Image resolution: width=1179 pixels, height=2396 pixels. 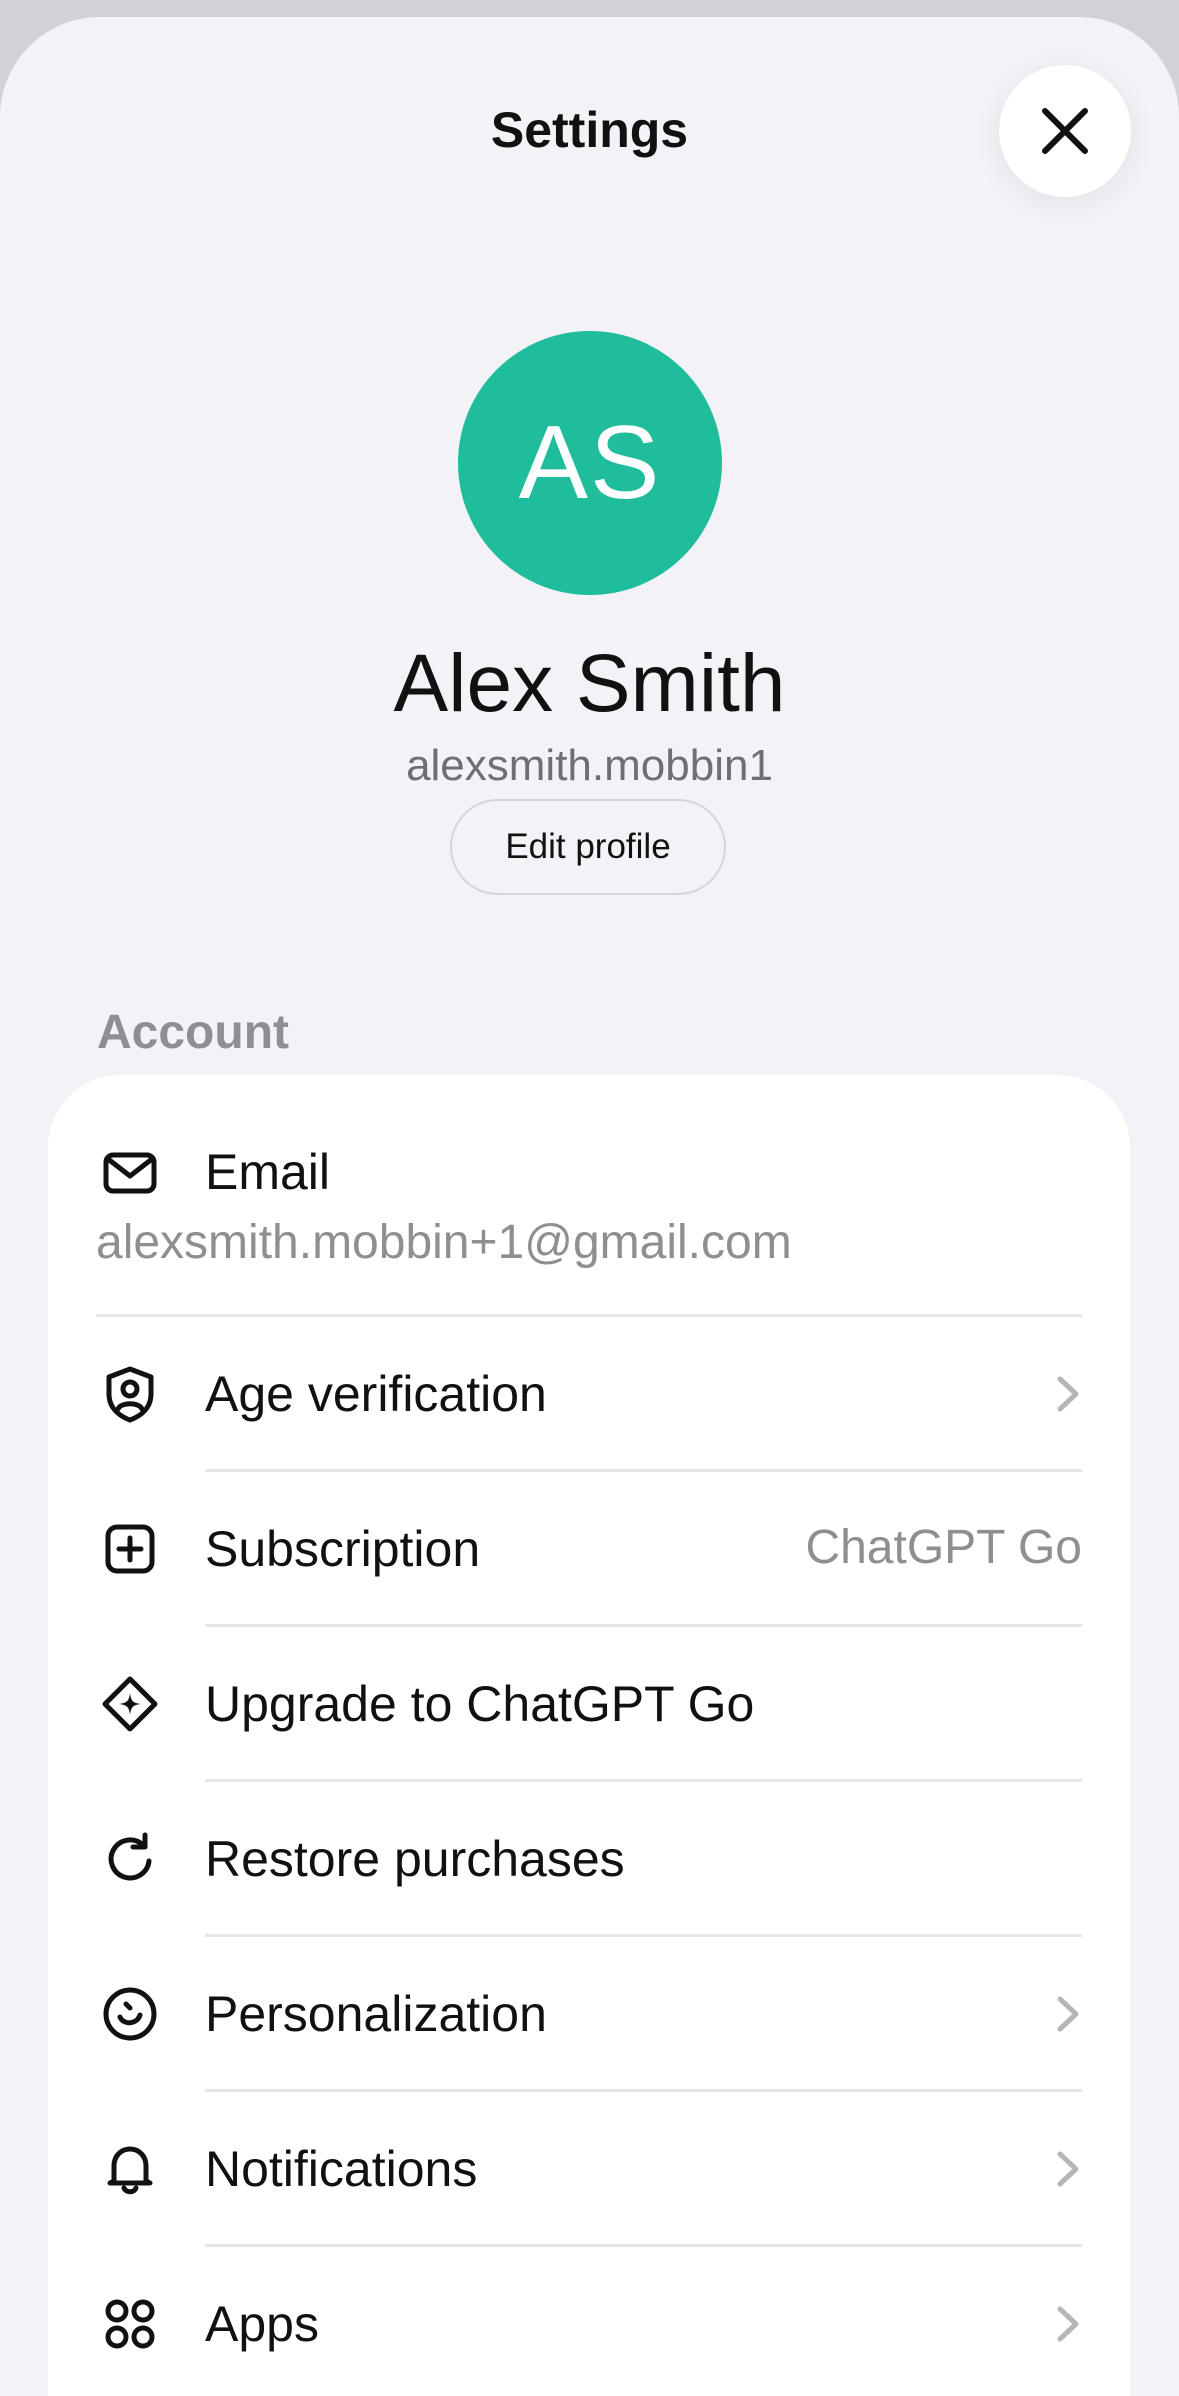 What do you see at coordinates (130, 1394) in the screenshot?
I see `user-shield-icon` at bounding box center [130, 1394].